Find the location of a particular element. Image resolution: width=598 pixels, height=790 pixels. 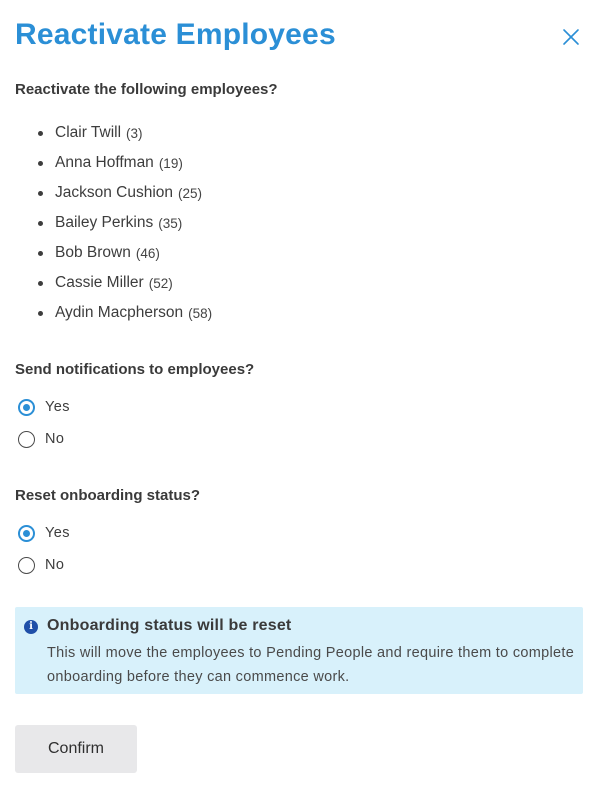

employee-id: (19) is located at coordinates (170, 163).